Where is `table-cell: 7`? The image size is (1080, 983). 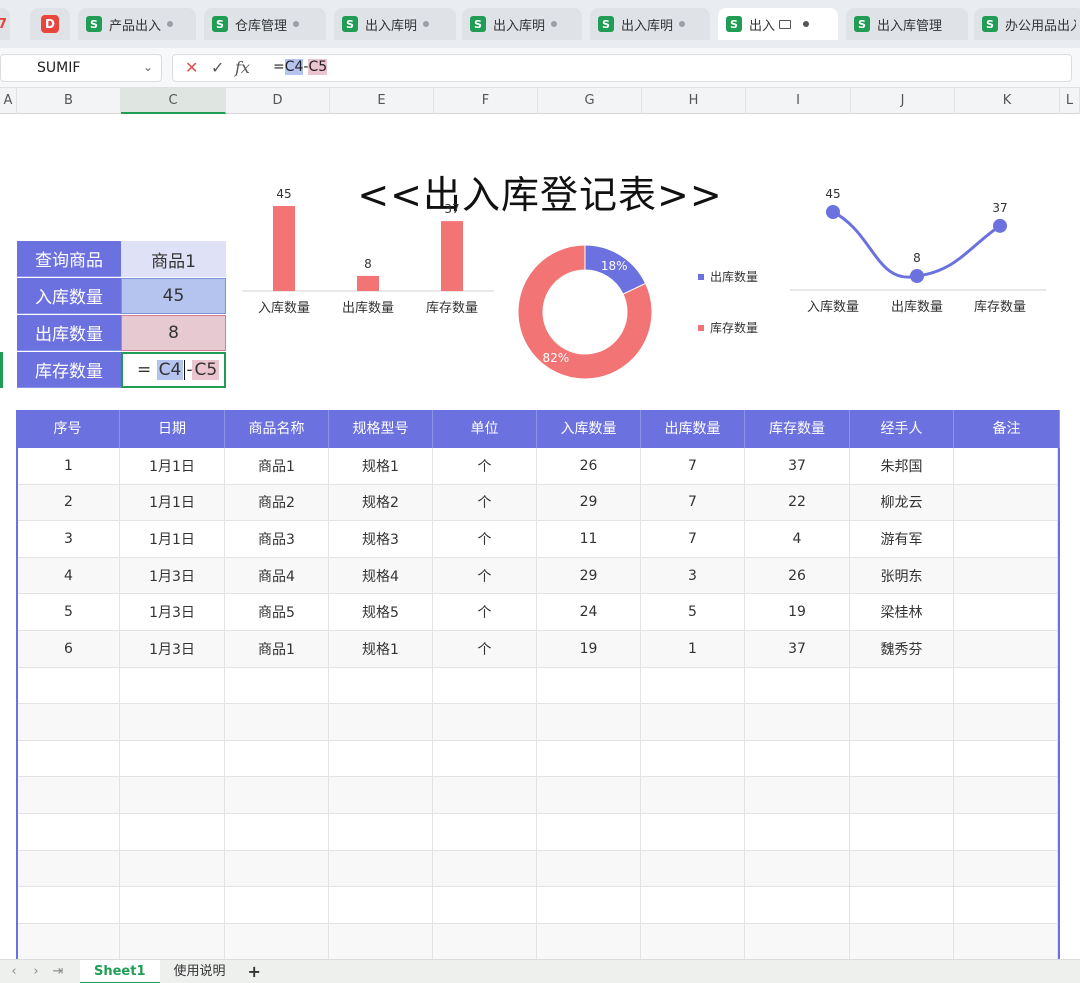 table-cell: 7 is located at coordinates (693, 466).